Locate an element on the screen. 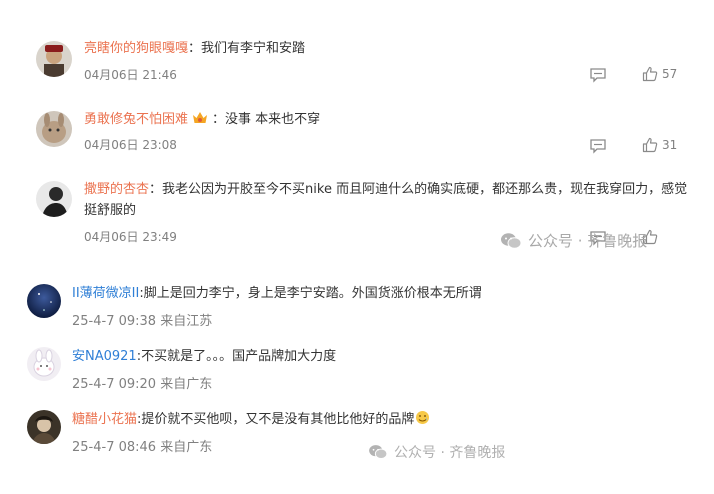 Image resolution: width=714 pixels, height=494 pixels. comment-time: 04月06日 23:08 is located at coordinates (130, 145).